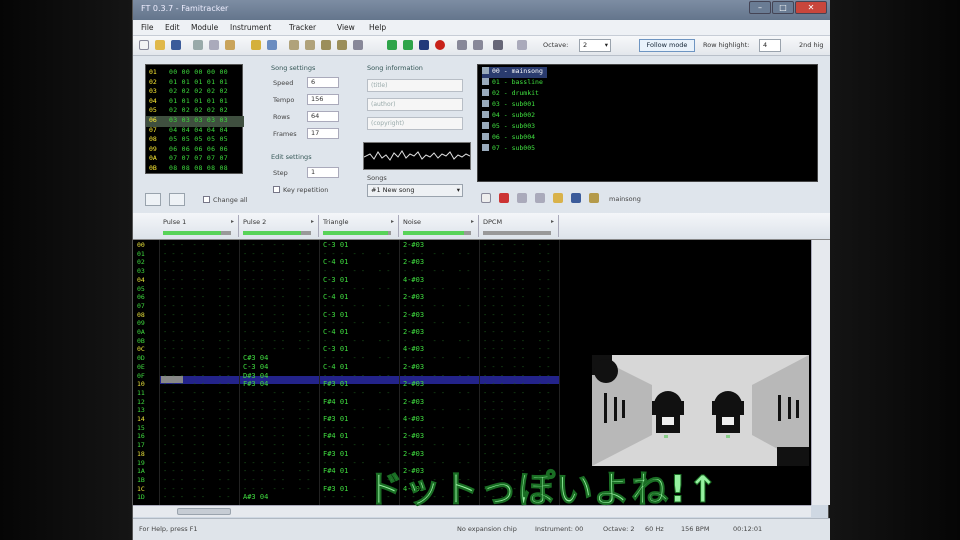  Describe the element at coordinates (147, 419) in the screenshot. I see `row-number: 14` at that location.